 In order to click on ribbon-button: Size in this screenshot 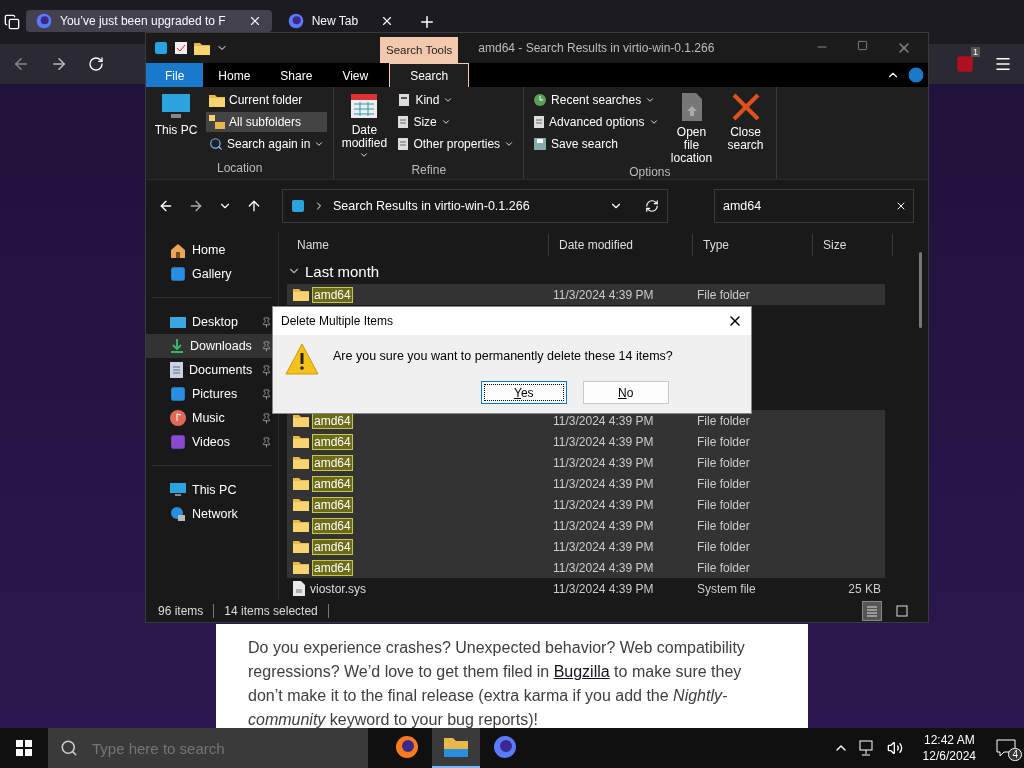, I will do `click(456, 122)`.